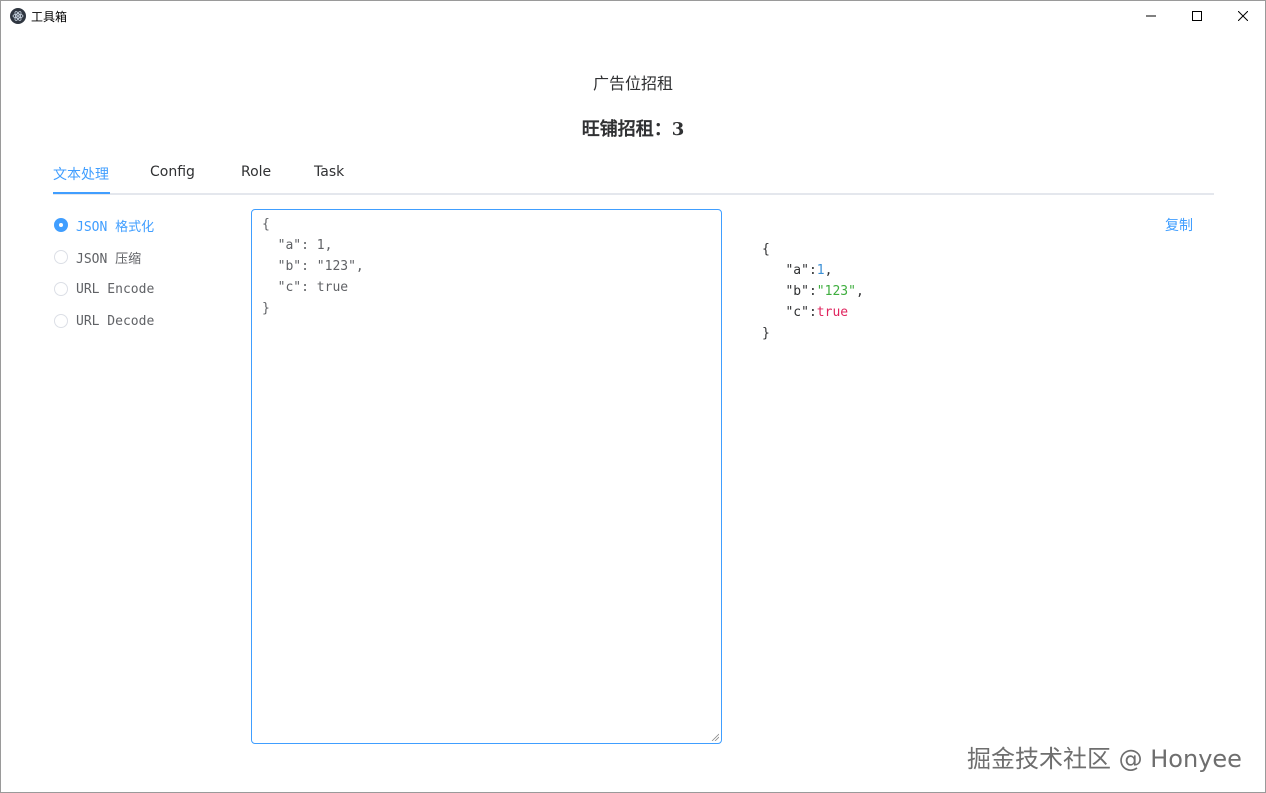 This screenshot has width=1266, height=793. Describe the element at coordinates (81, 178) in the screenshot. I see `tab-text-processing: 文本处理` at that location.